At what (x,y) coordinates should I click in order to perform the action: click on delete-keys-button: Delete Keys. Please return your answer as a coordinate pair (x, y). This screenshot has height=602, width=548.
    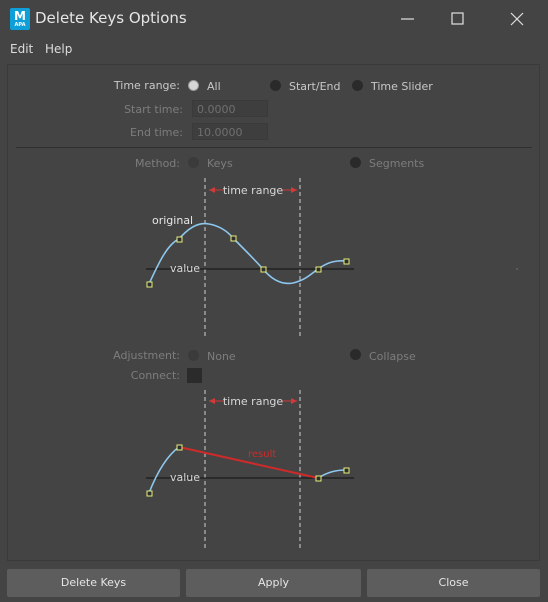
    Looking at the image, I should click on (93, 583).